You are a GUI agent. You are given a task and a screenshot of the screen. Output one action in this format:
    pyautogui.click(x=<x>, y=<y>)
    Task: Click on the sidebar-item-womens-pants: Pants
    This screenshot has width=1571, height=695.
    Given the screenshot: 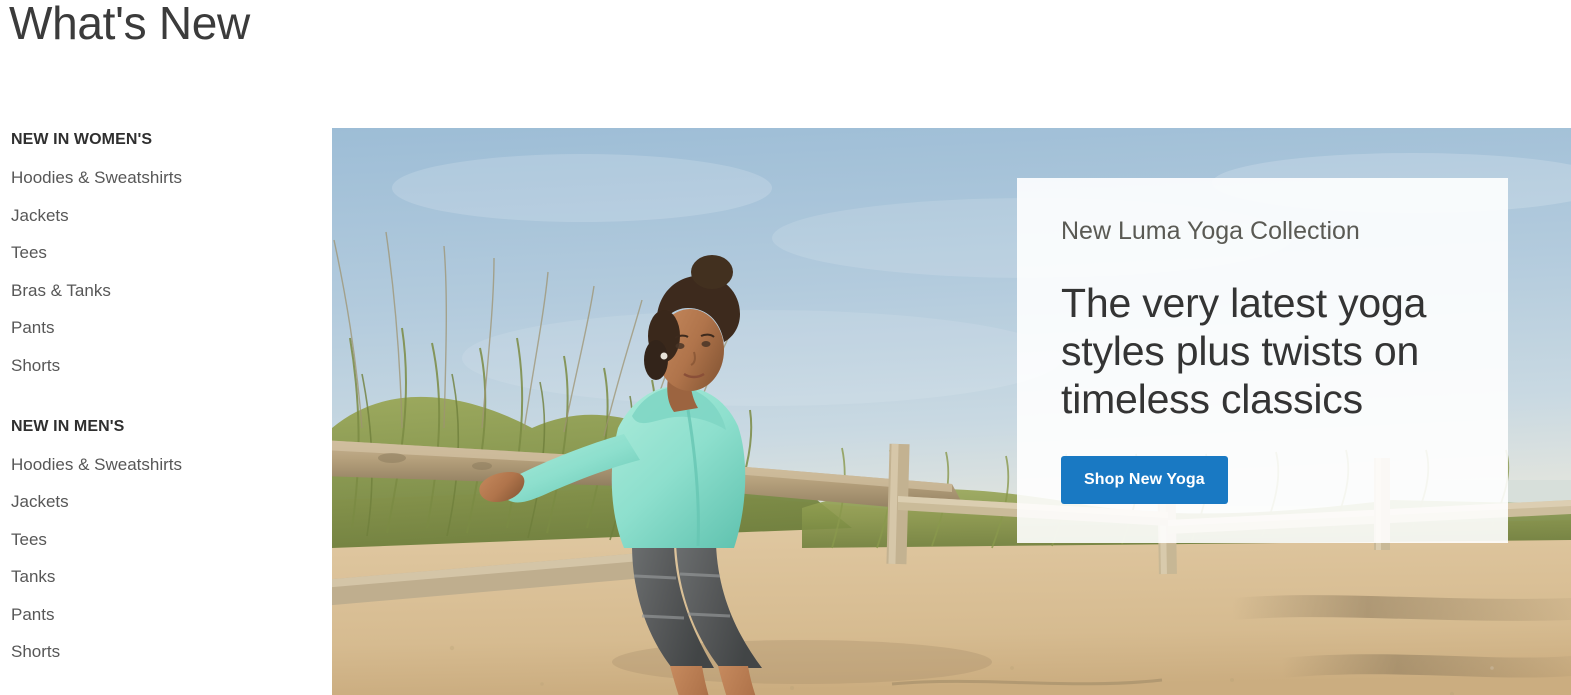 What is the action you would take?
    pyautogui.click(x=150, y=328)
    